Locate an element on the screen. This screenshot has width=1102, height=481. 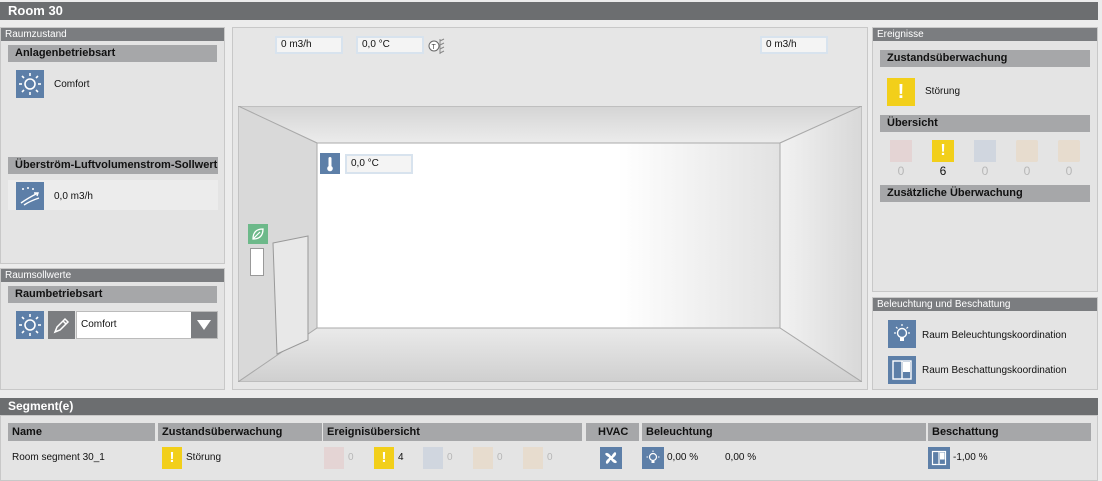
thermometer-icon is located at coordinates (330, 163).